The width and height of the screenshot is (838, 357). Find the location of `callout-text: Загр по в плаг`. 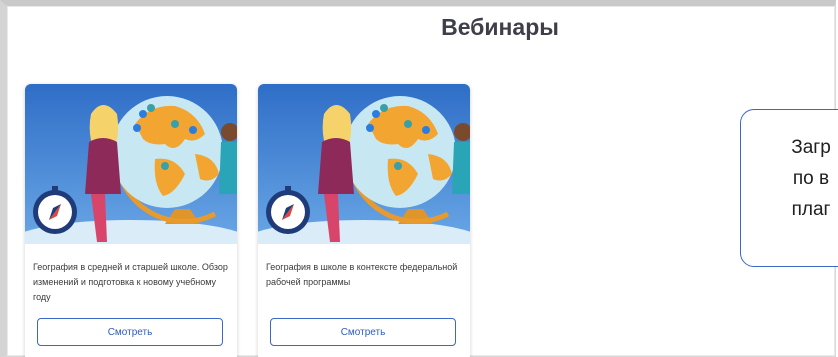

callout-text: Загр по в плаг is located at coordinates (794, 178).